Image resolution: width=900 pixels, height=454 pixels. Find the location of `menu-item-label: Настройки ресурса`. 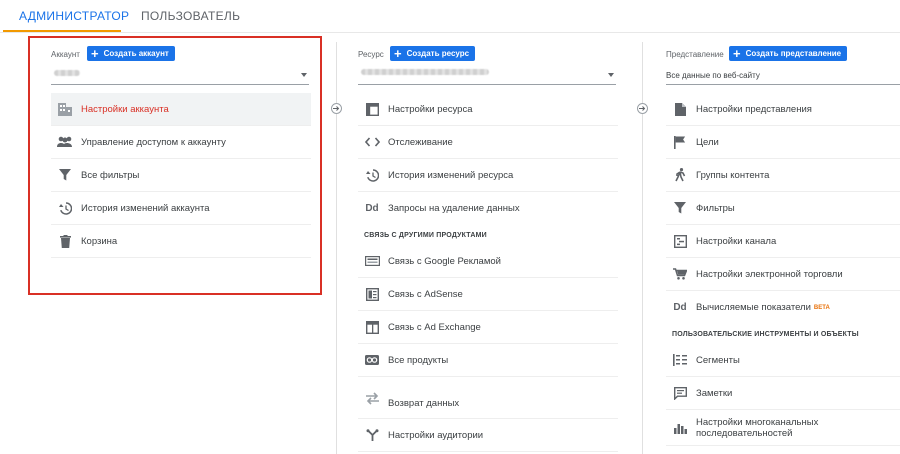

menu-item-label: Настройки ресурса is located at coordinates (430, 109).